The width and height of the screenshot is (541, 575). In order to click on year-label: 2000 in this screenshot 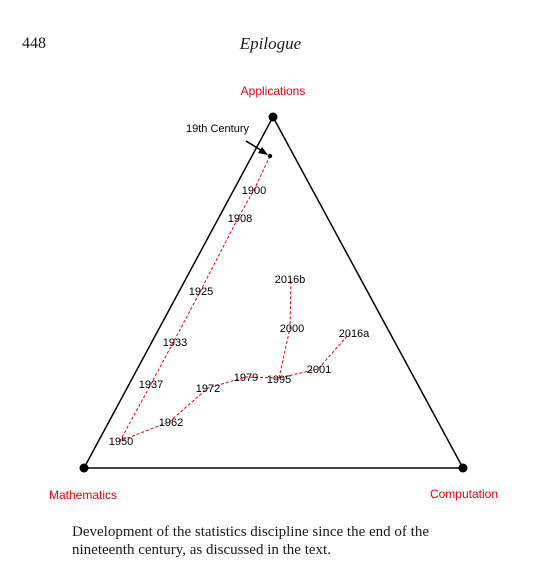, I will do `click(292, 329)`.